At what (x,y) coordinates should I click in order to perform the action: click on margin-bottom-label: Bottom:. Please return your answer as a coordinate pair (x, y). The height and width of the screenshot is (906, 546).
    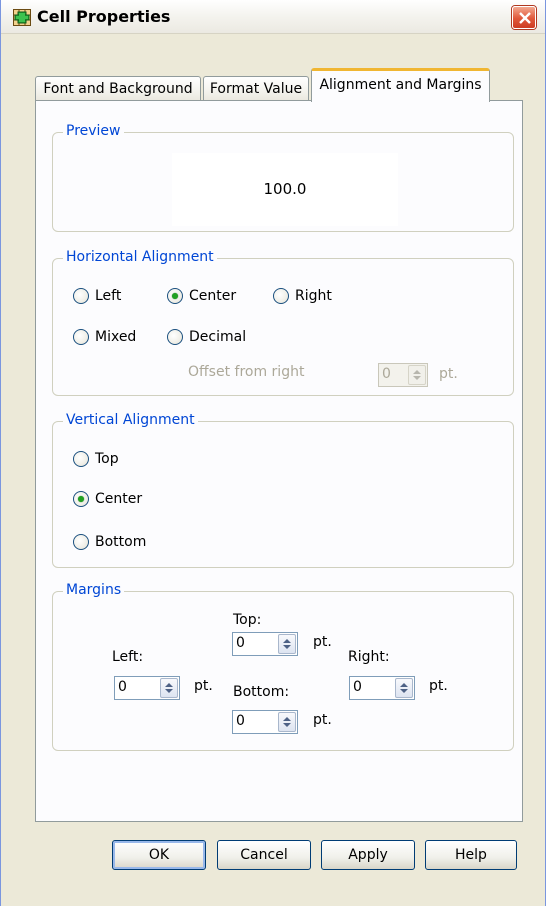
    Looking at the image, I should click on (261, 692).